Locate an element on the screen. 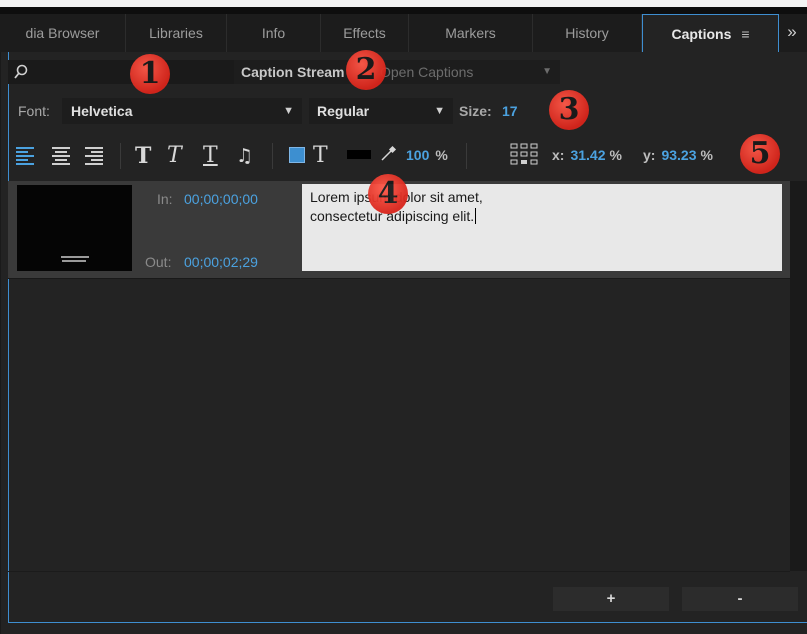  tab-effects: Effects is located at coordinates (365, 33).